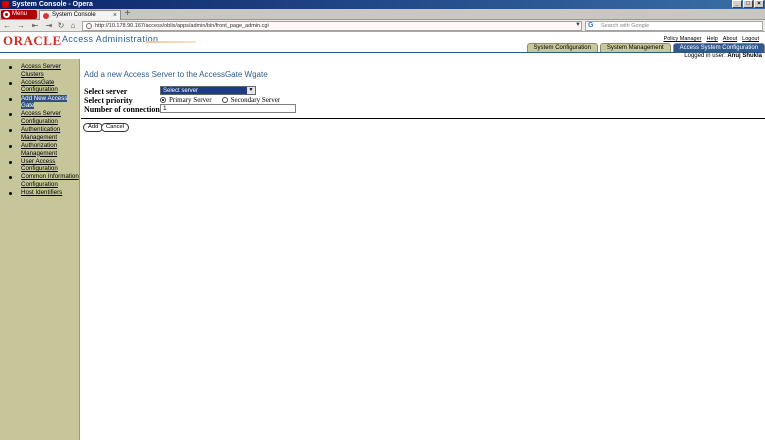  I want to click on maximize-icon: □, so click(748, 4).